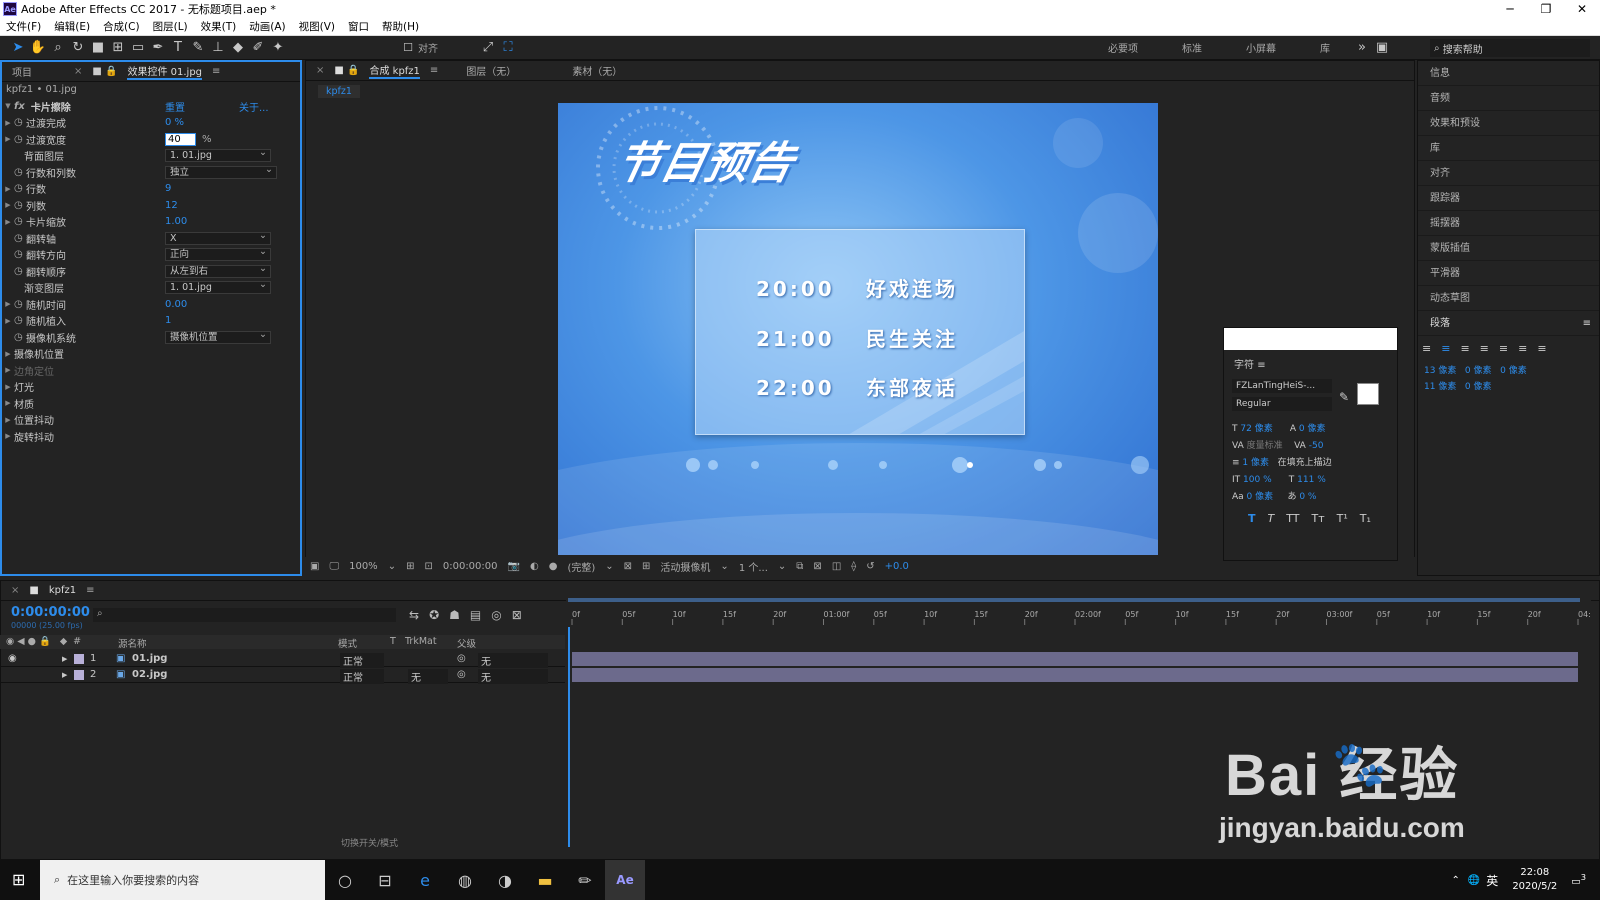  Describe the element at coordinates (347, 643) in the screenshot. I see `header-mode: 模式` at that location.